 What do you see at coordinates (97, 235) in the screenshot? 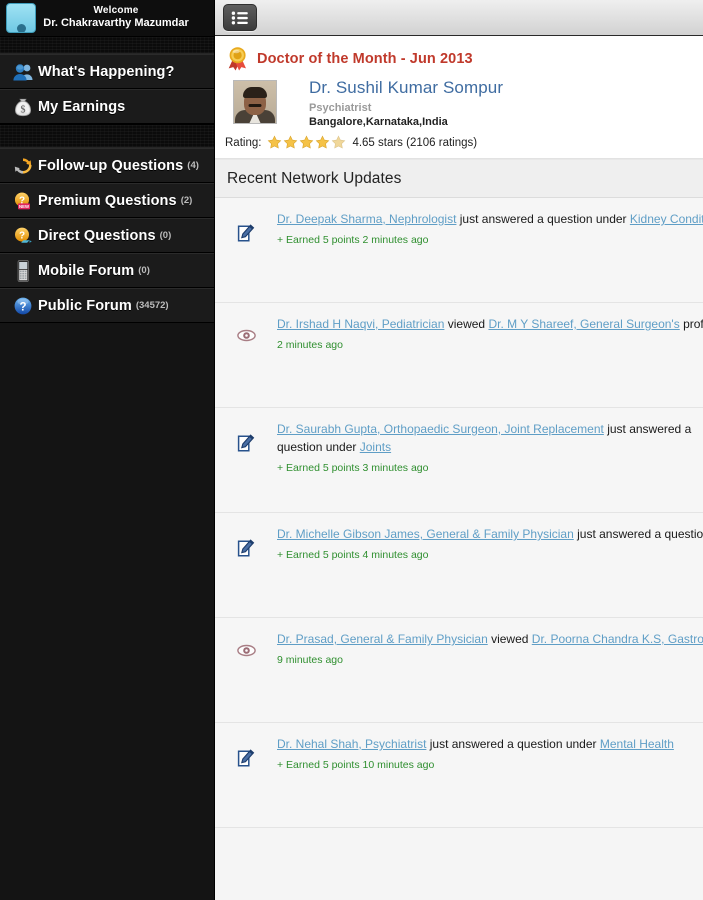
I see `sidebar-item-label: Direct Questions` at bounding box center [97, 235].